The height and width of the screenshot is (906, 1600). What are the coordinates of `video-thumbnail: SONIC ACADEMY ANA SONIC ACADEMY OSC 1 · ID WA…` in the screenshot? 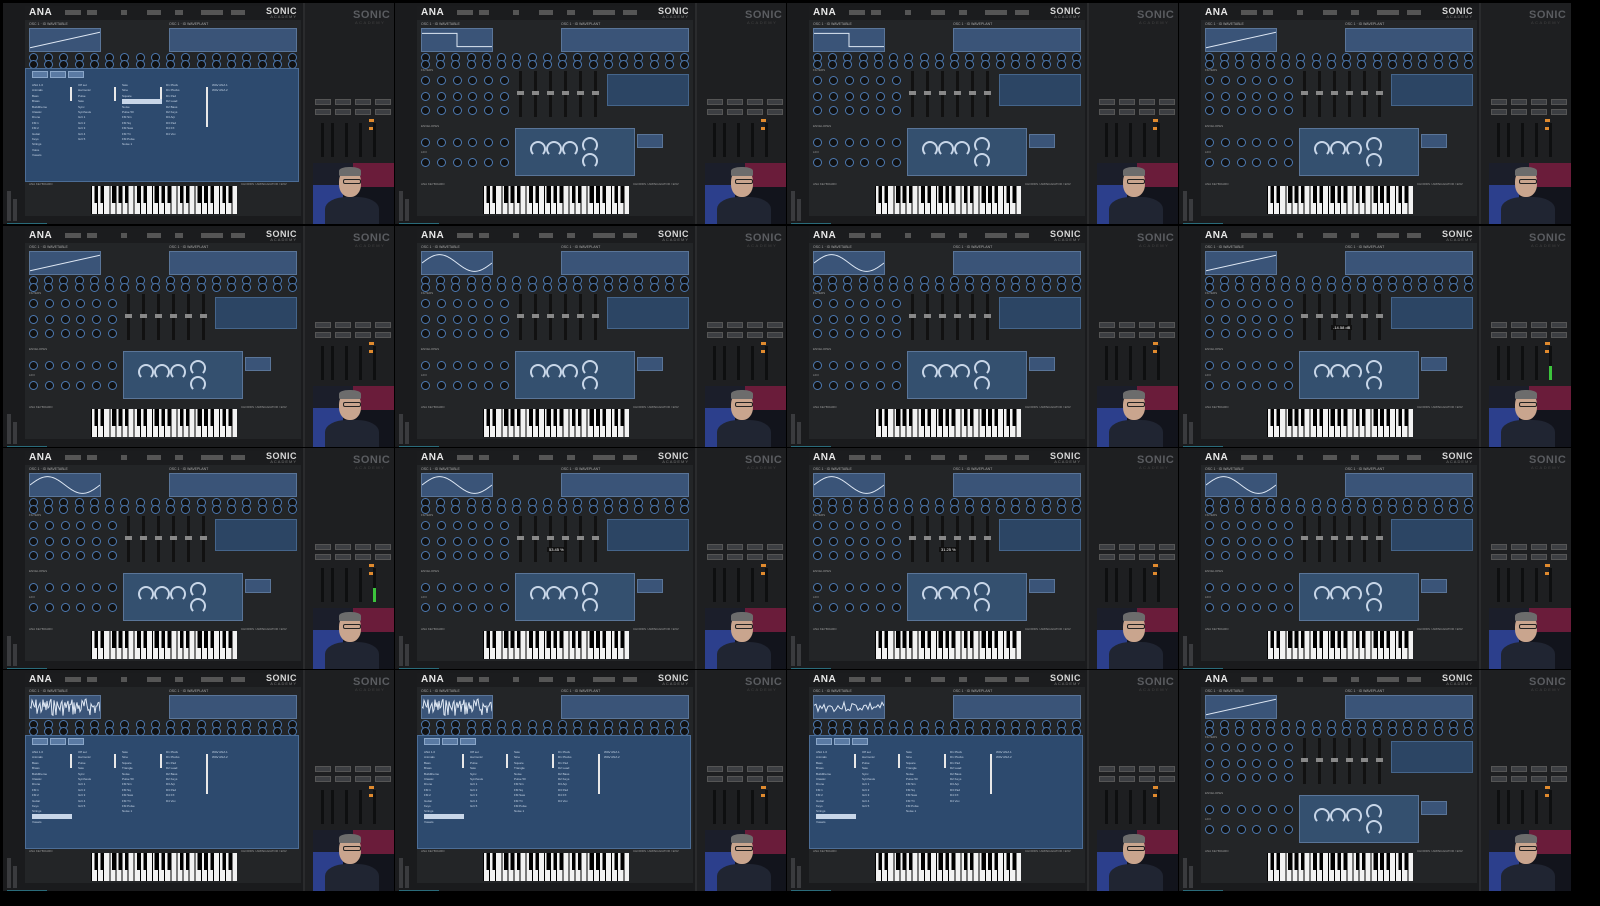 It's located at (591, 113).